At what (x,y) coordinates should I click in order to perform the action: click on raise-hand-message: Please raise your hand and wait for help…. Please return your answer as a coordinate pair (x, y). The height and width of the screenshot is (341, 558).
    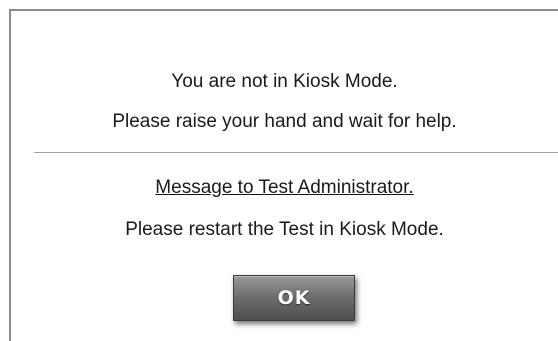
    Looking at the image, I should click on (284, 121).